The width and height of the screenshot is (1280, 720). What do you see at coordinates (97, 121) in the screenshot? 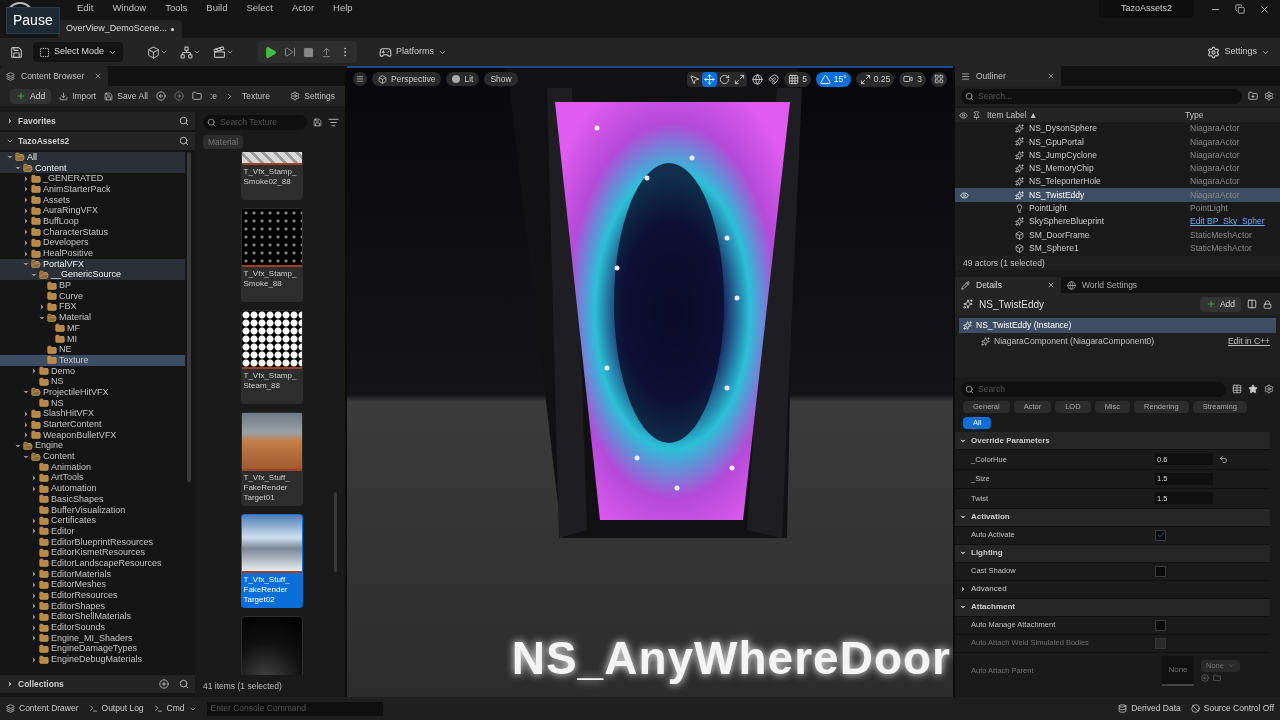
I see `favorites-header: Favorites` at bounding box center [97, 121].